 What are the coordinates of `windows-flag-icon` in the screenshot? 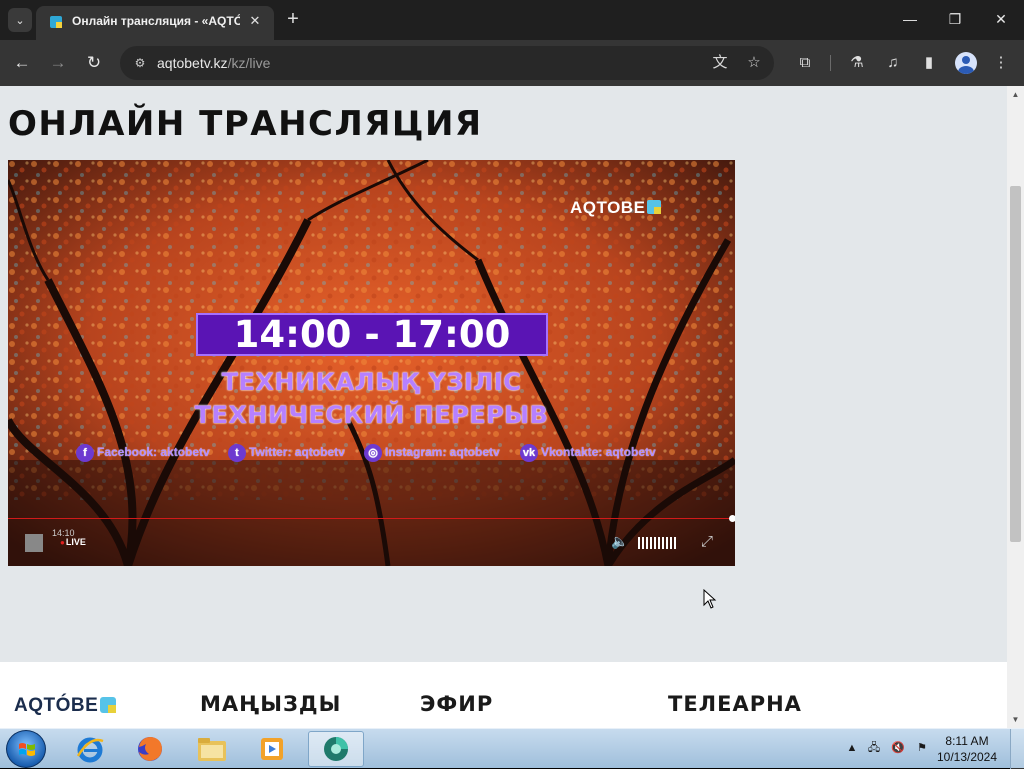 It's located at (27, 749).